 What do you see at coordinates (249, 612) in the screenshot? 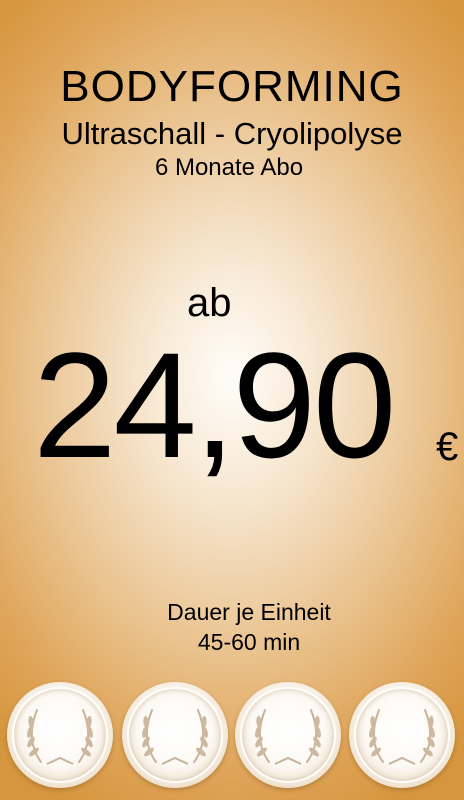
I see `duration-label: Dauer je Einheit` at bounding box center [249, 612].